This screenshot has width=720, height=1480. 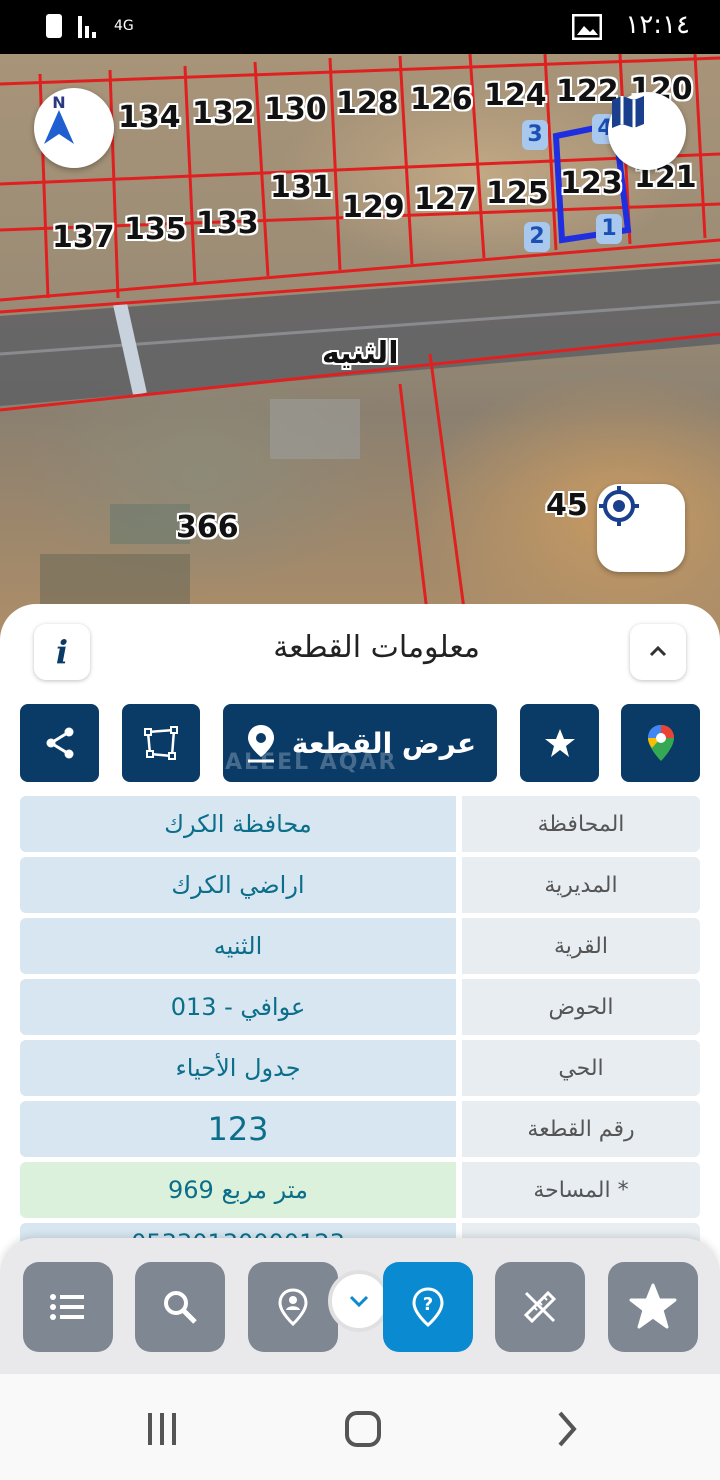 I want to click on road-label: الثنيه, so click(x=360, y=353).